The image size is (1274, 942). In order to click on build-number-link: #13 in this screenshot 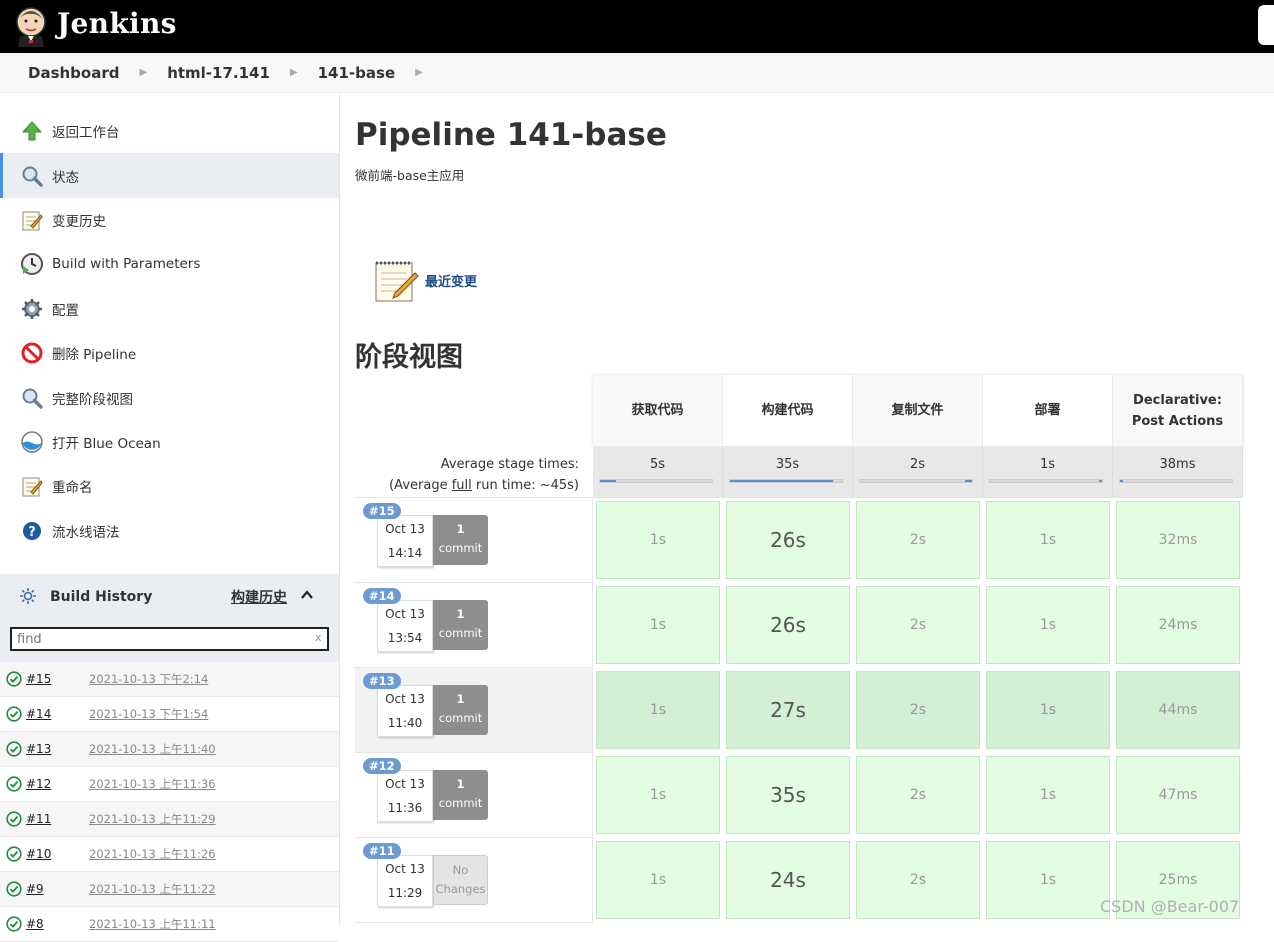, I will do `click(38, 749)`.